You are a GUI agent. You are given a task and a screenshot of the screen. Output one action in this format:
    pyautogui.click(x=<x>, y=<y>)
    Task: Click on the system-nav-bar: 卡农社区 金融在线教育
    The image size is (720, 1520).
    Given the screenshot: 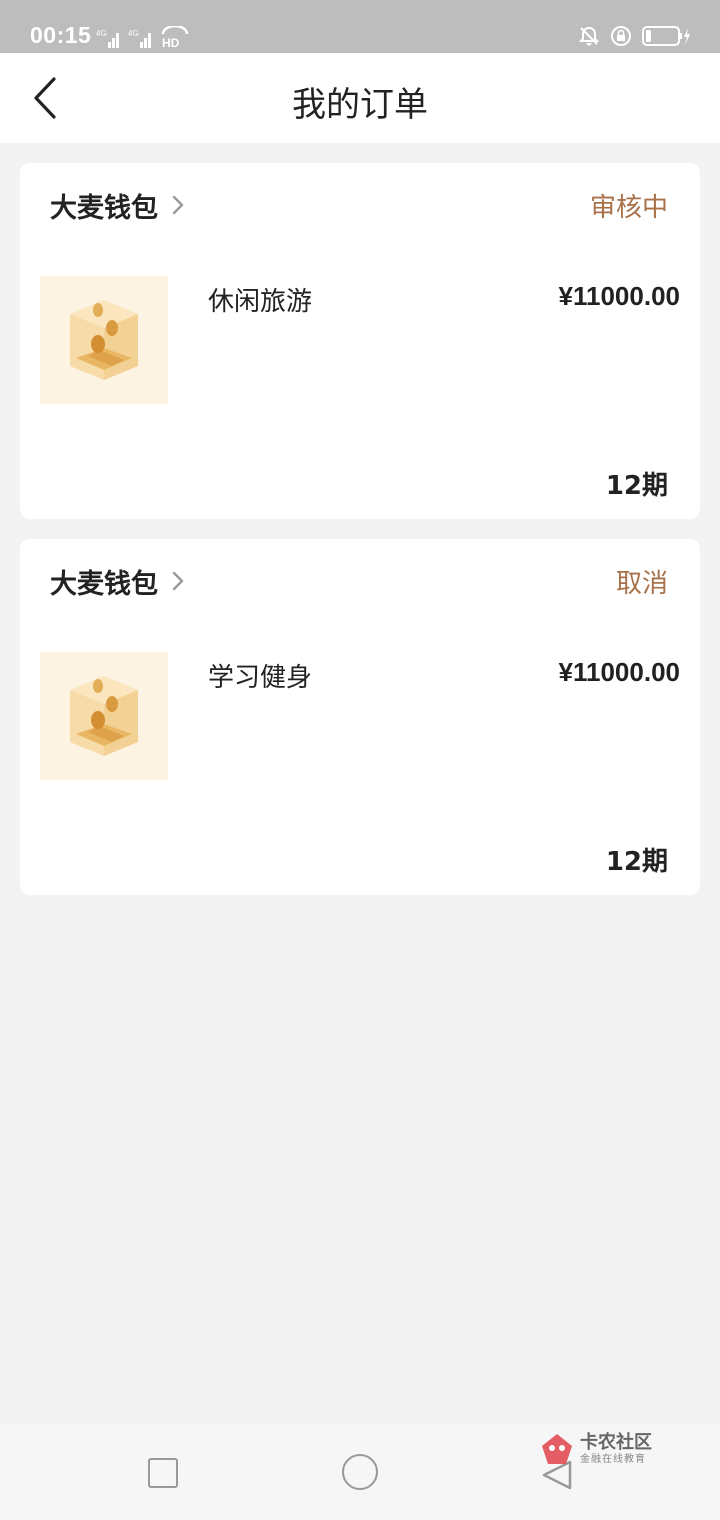 What is the action you would take?
    pyautogui.click(x=360, y=1472)
    